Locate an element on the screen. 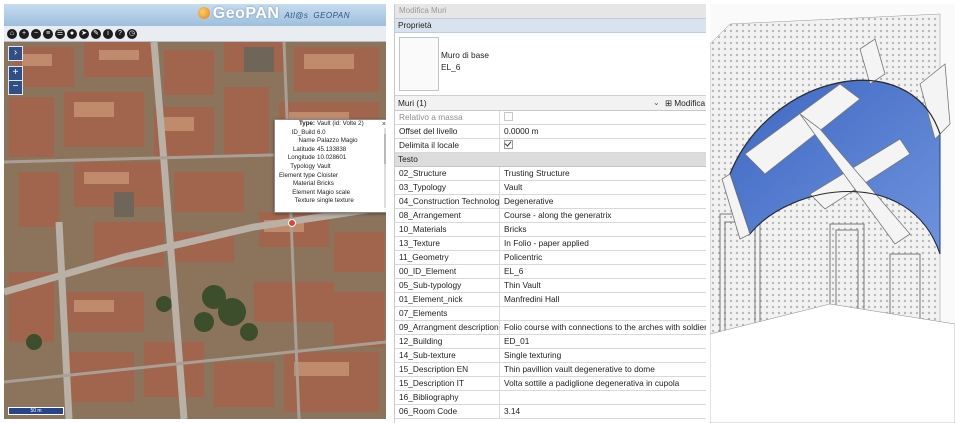 Image resolution: width=955 pixels, height=423 pixels. popup-value: single texture is located at coordinates (335, 201).